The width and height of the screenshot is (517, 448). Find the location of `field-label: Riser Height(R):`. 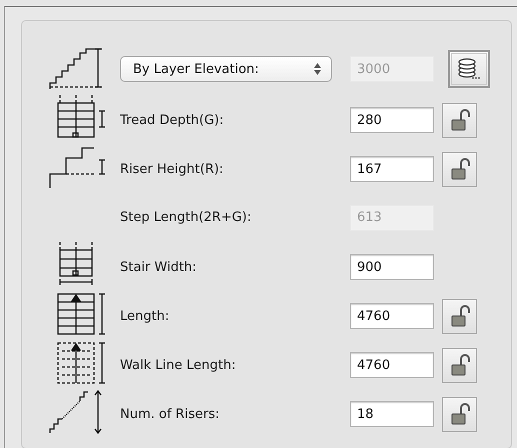

field-label: Riser Height(R): is located at coordinates (171, 169).